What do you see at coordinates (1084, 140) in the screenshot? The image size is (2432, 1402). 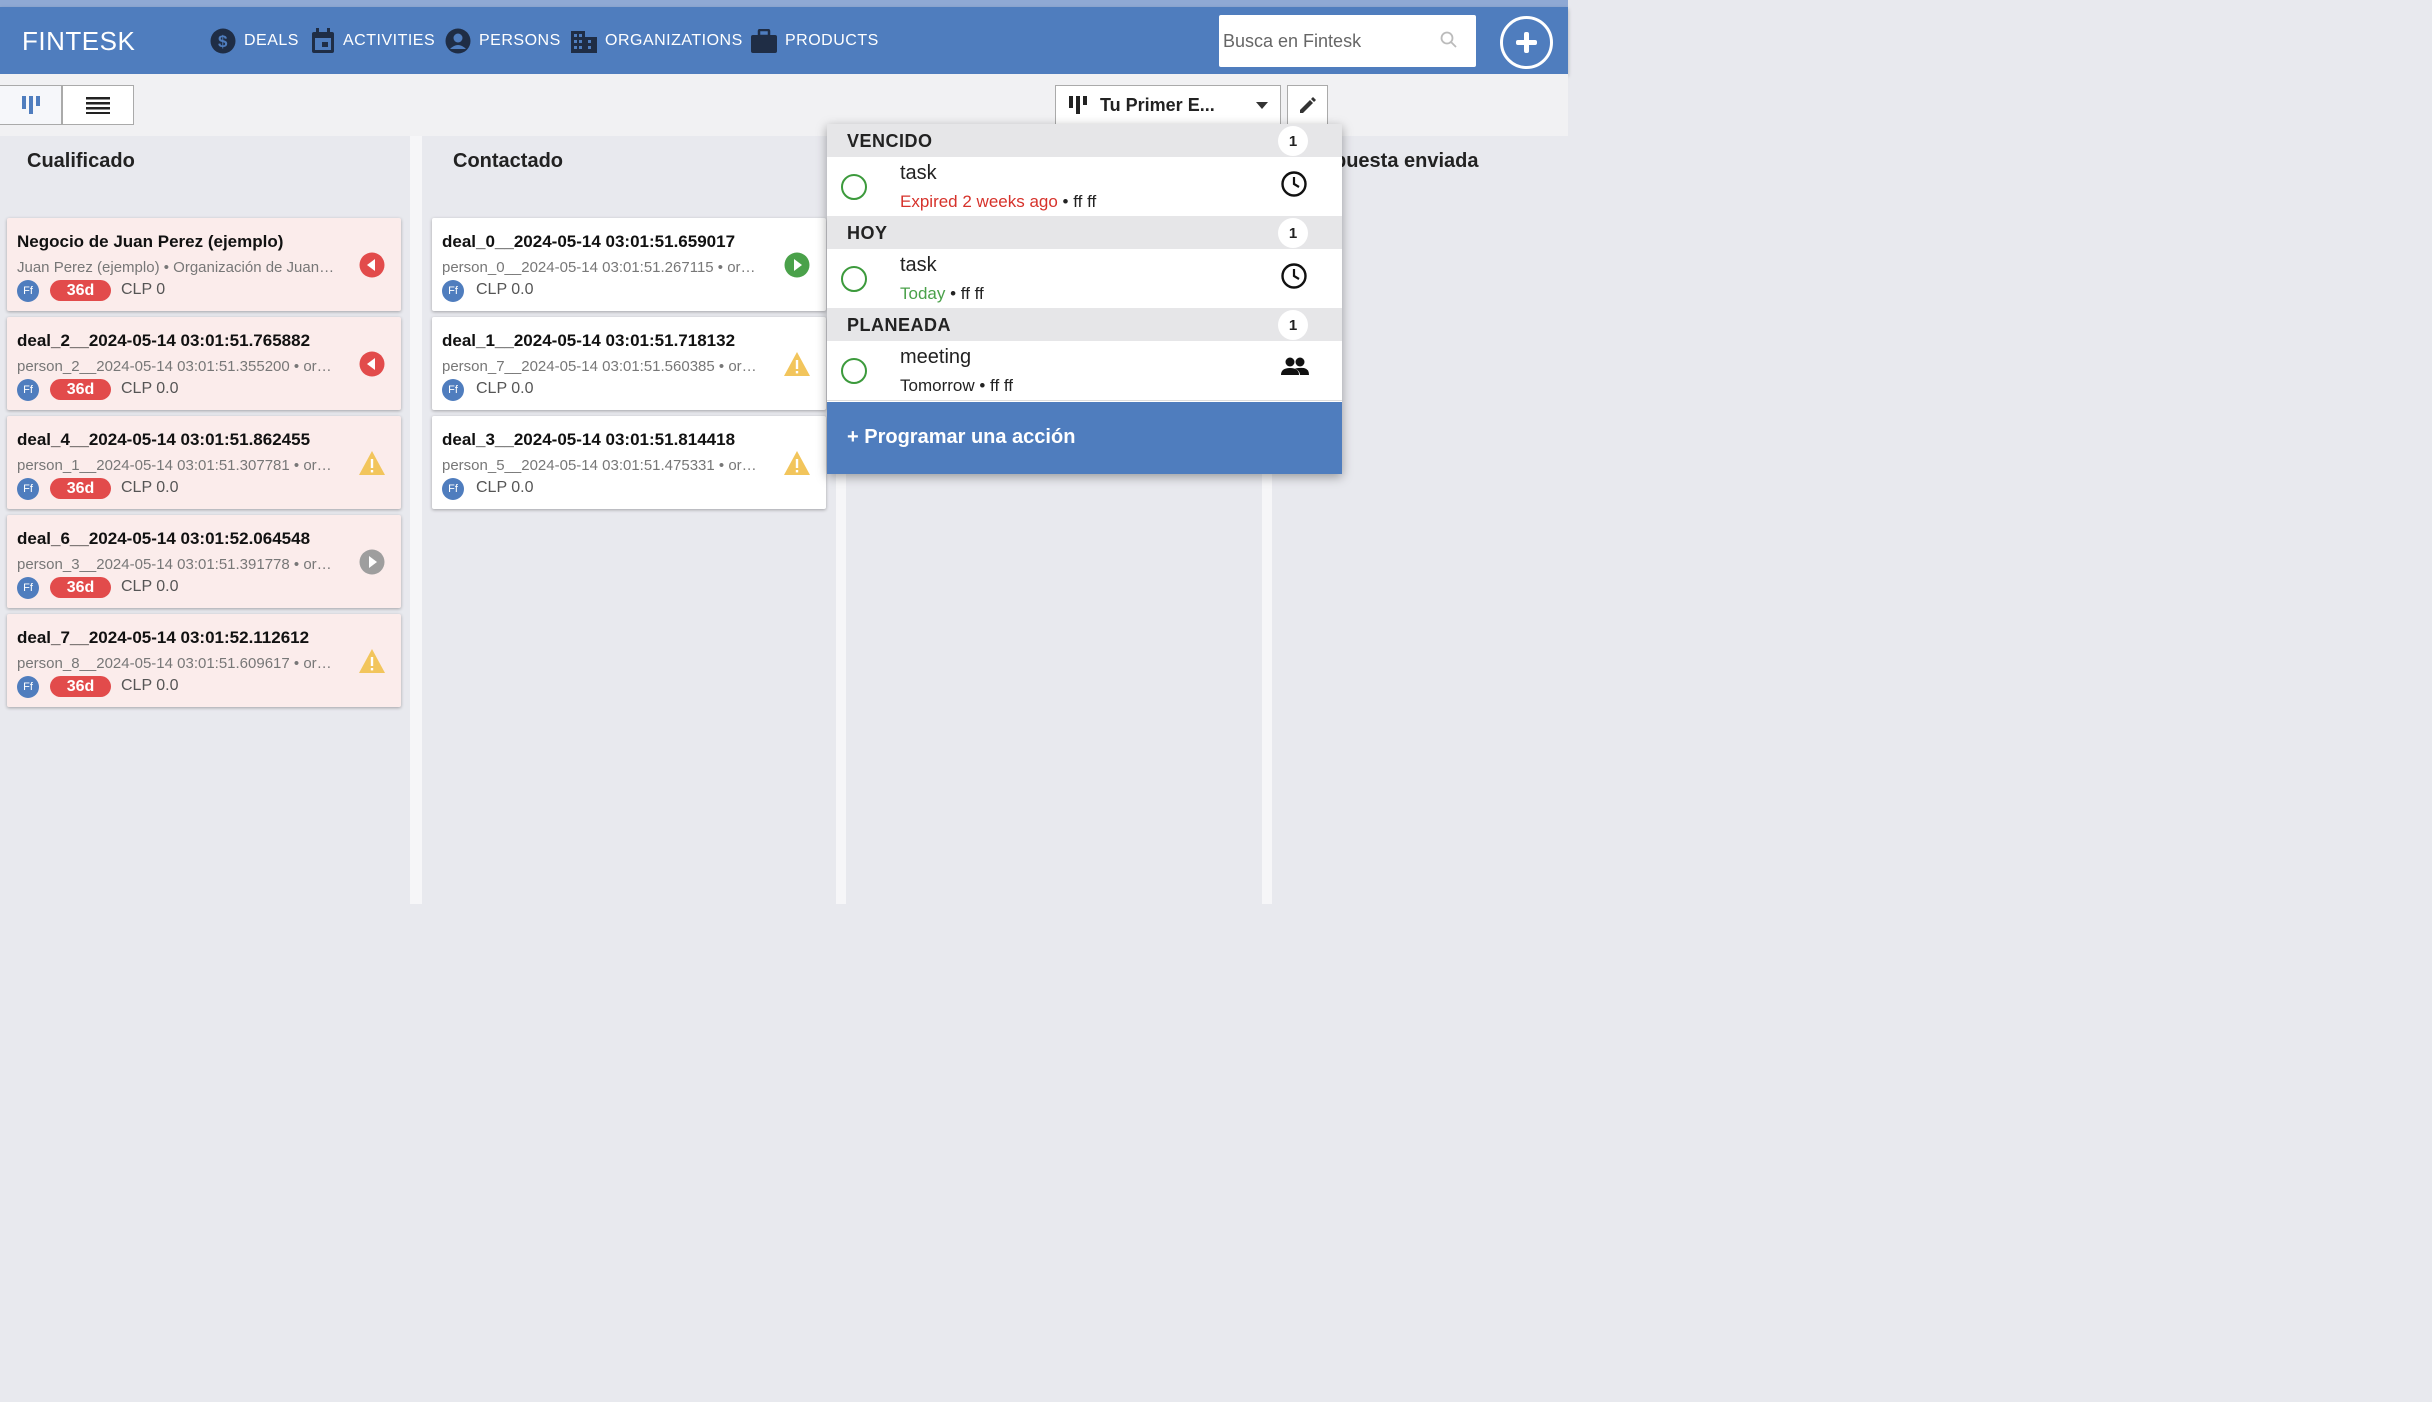 I see `section-header-overdue: VENCIDO 1` at bounding box center [1084, 140].